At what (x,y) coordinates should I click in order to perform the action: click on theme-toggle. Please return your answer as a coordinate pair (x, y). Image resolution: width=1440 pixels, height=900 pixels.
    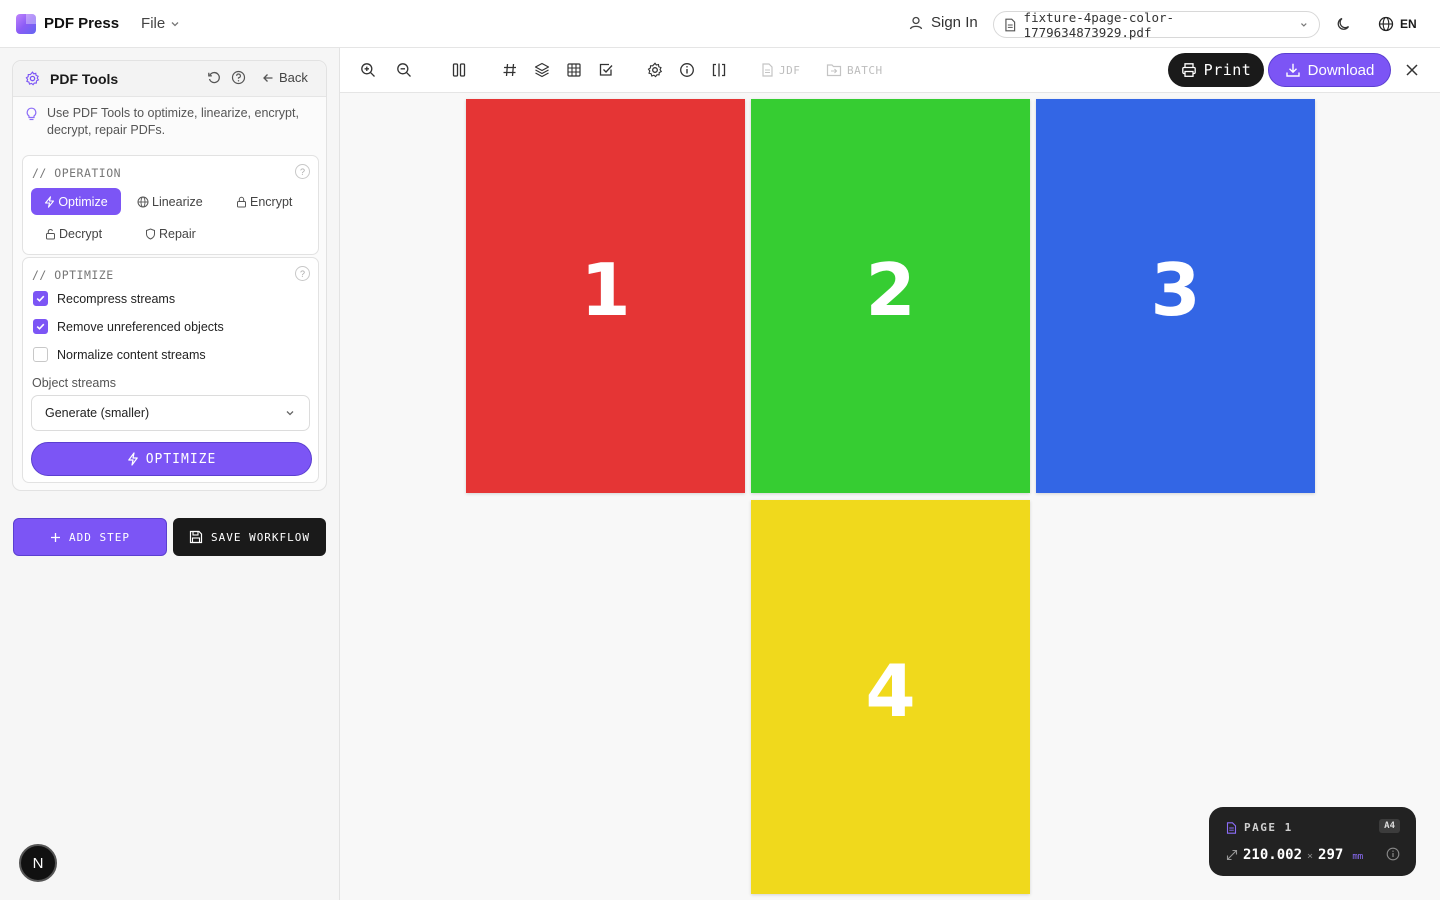
    Looking at the image, I should click on (1344, 24).